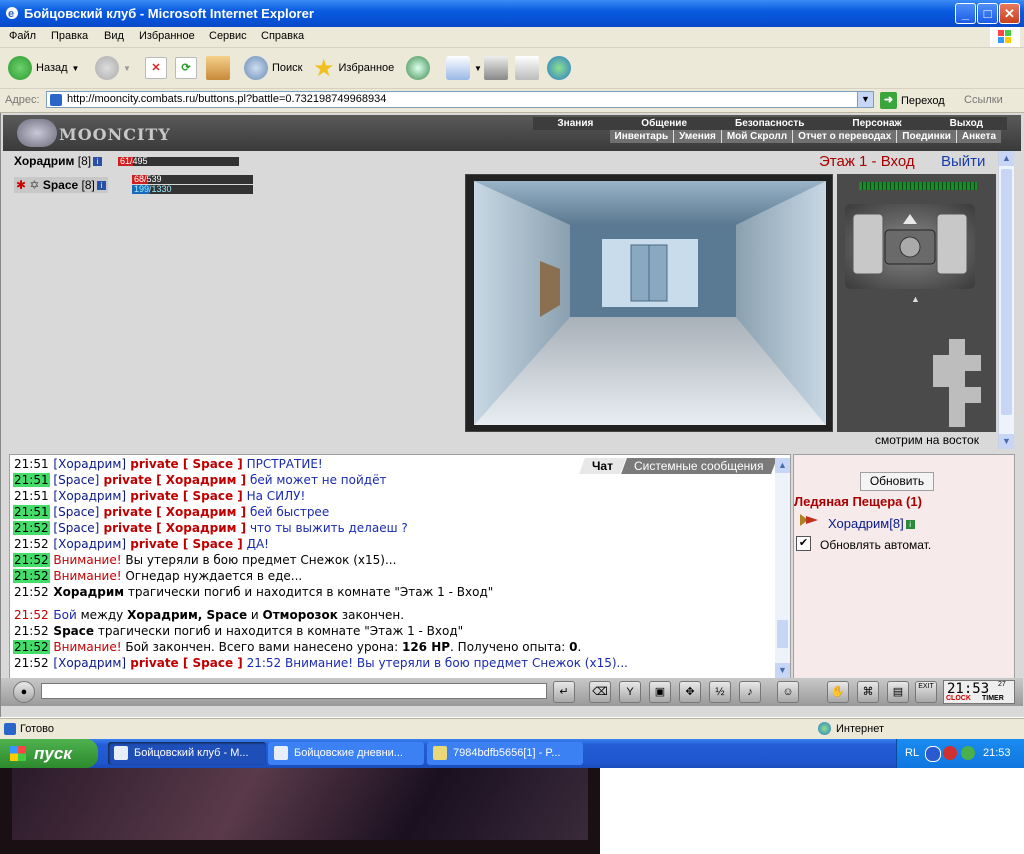  I want to click on scroll-thumb, so click(1006, 292).